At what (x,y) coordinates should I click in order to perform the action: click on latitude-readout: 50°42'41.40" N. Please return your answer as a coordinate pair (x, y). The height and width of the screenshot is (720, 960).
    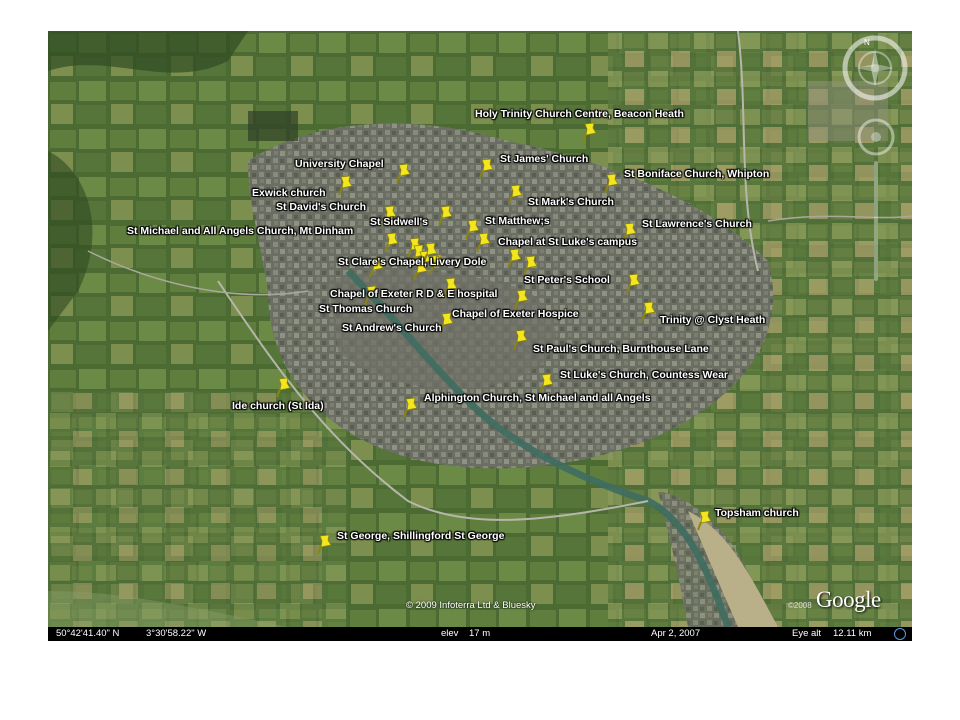
    Looking at the image, I should click on (88, 633).